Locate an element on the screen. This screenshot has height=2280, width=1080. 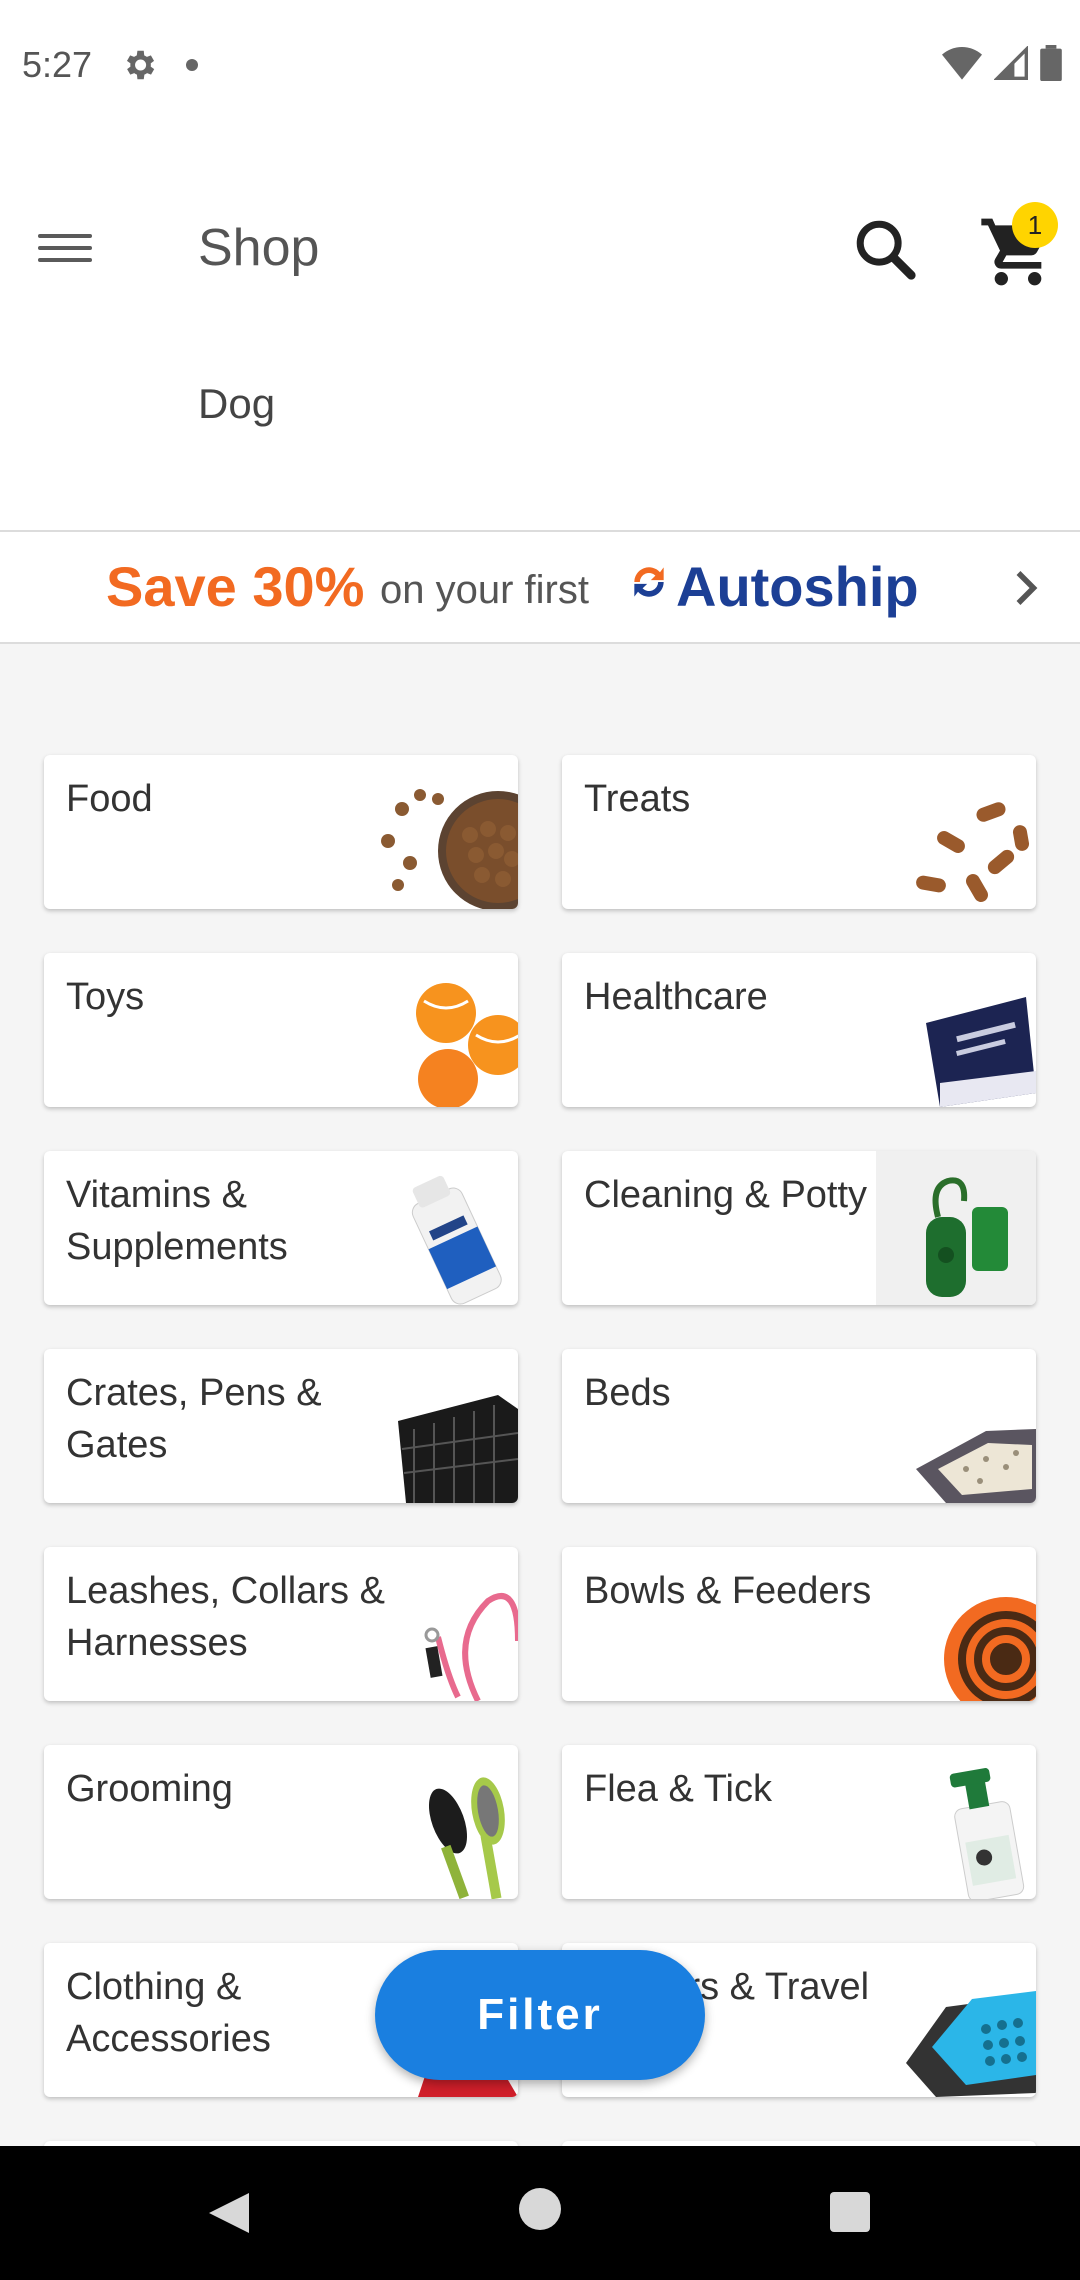
chevron-right-icon is located at coordinates (1027, 588).